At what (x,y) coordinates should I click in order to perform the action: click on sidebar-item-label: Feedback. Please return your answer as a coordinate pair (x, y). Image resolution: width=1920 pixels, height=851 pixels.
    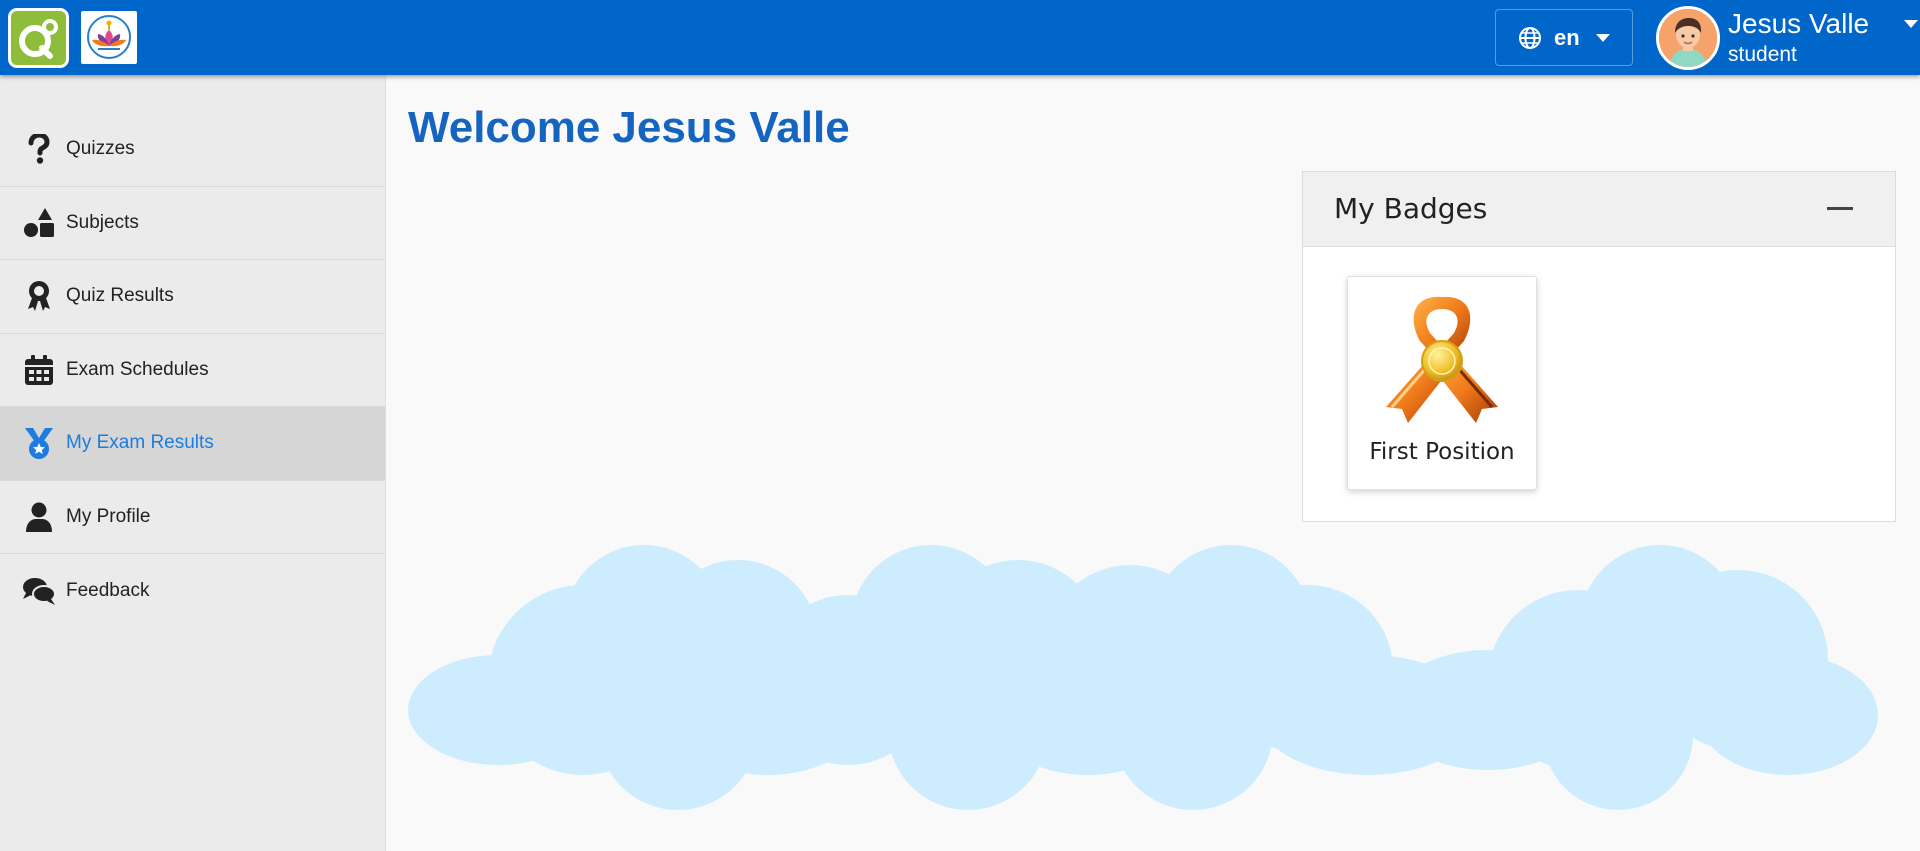
    Looking at the image, I should click on (108, 590).